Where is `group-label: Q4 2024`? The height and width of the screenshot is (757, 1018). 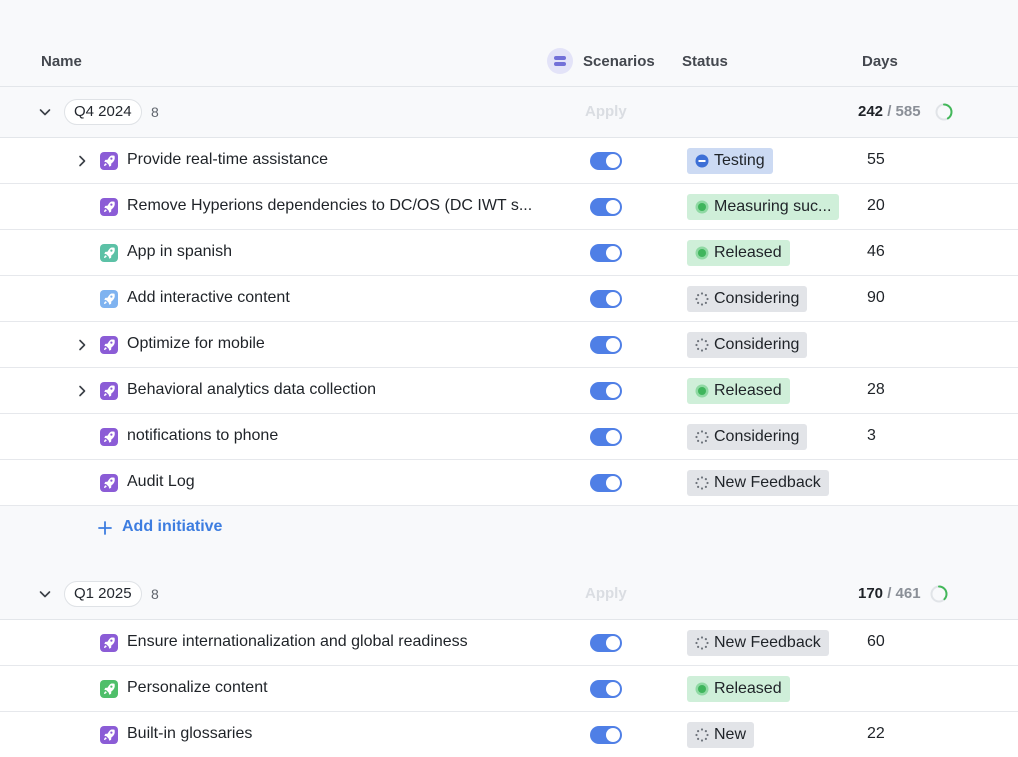
group-label: Q4 2024 is located at coordinates (103, 112).